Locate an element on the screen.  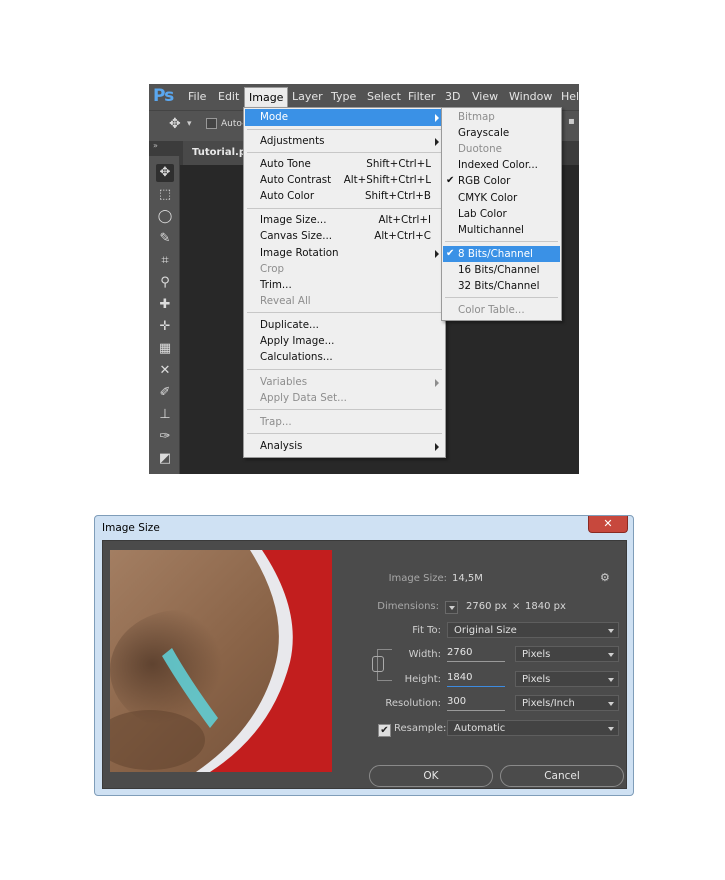
align-icon: ▪ is located at coordinates (571, 123).